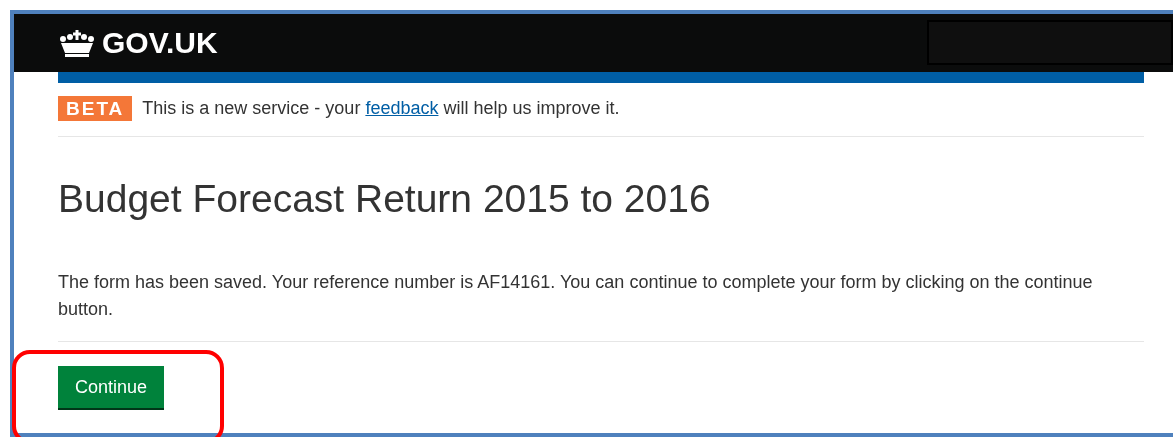 The height and width of the screenshot is (445, 1173). What do you see at coordinates (402, 108) in the screenshot?
I see `feedback-link: feedback` at bounding box center [402, 108].